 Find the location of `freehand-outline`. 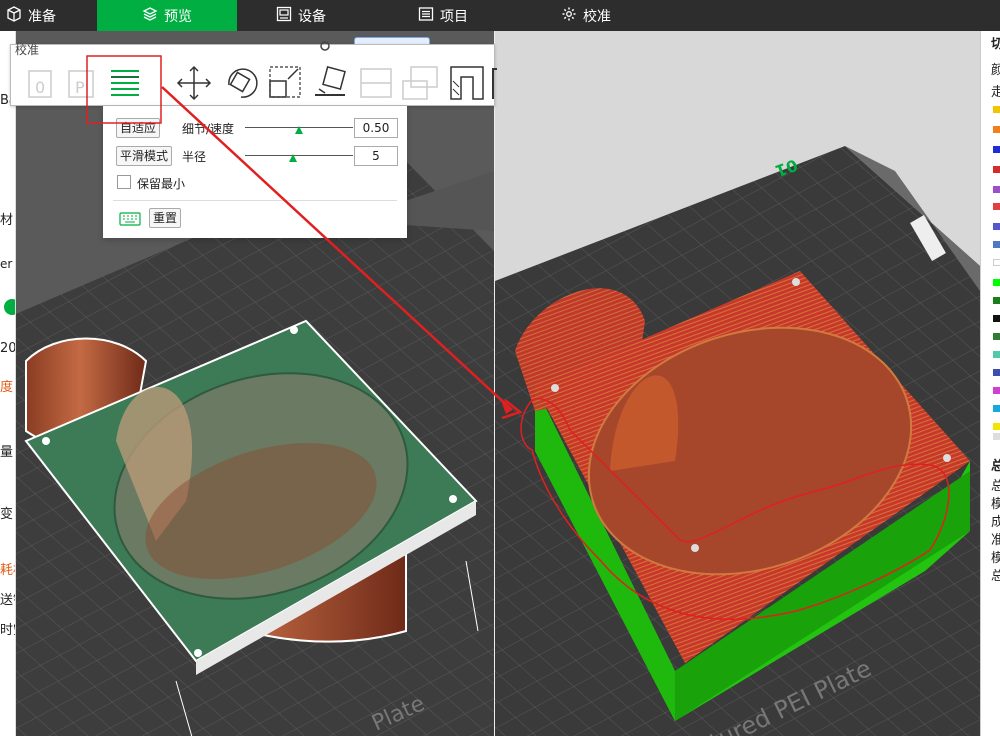

freehand-outline is located at coordinates (735, 509).